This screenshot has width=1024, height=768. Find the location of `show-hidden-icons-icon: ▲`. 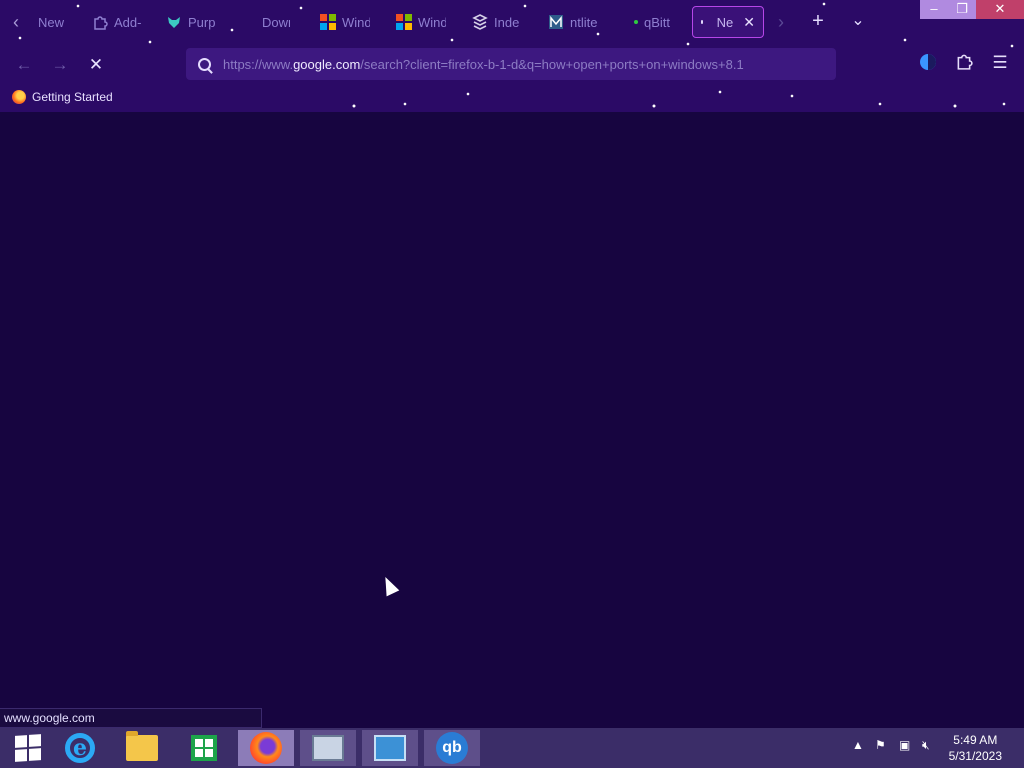

show-hidden-icons-icon: ▲ is located at coordinates (858, 745).